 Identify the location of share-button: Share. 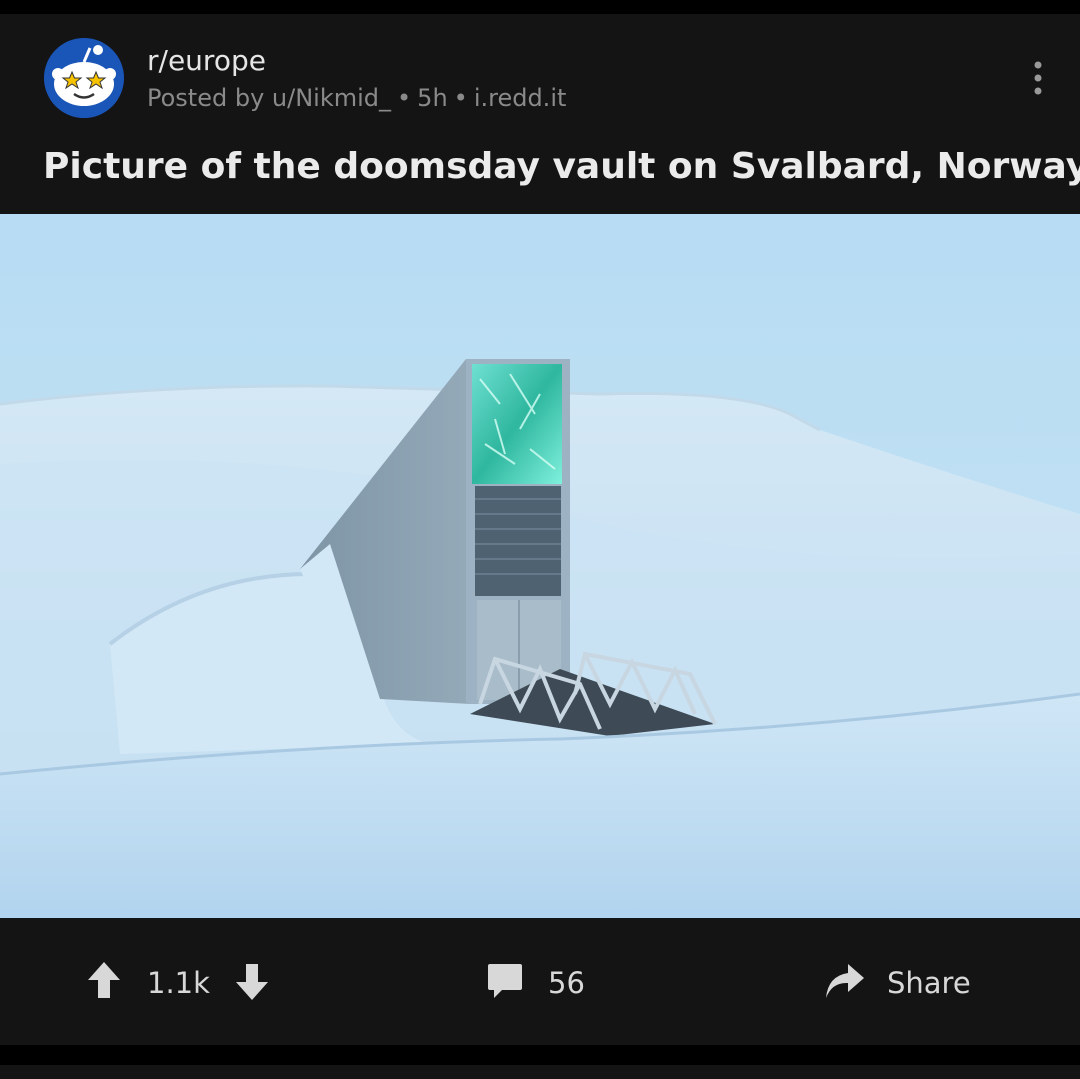
(929, 983).